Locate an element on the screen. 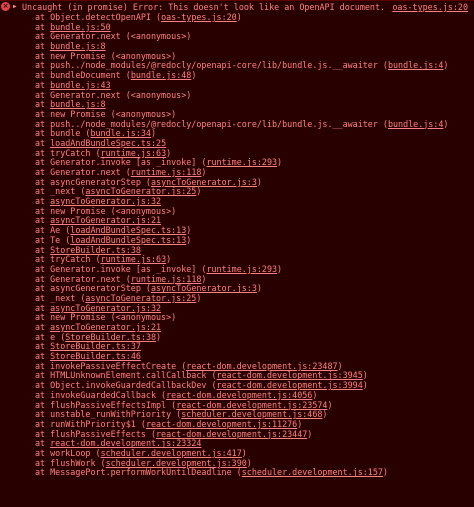 The height and width of the screenshot is (507, 474). stack-frame-source-link: react-dom.development.js:23574 is located at coordinates (251, 405).